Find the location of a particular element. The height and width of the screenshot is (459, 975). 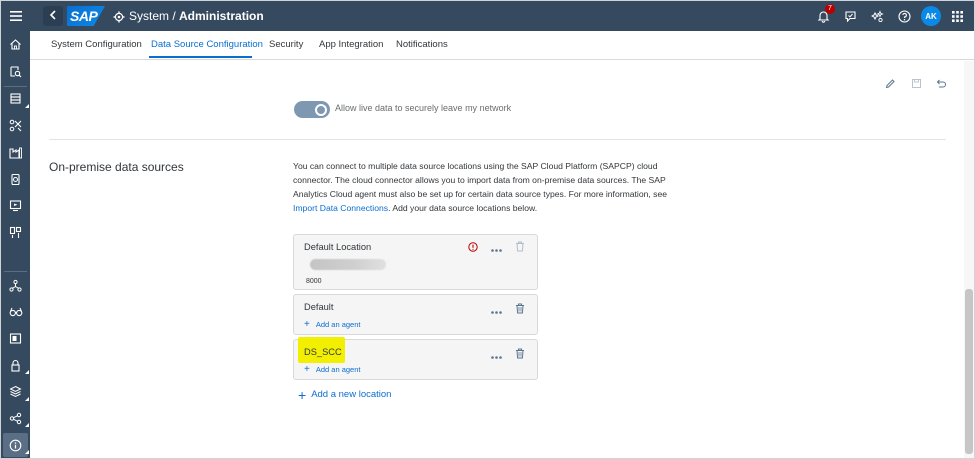

error-circle-icon is located at coordinates (473, 248).